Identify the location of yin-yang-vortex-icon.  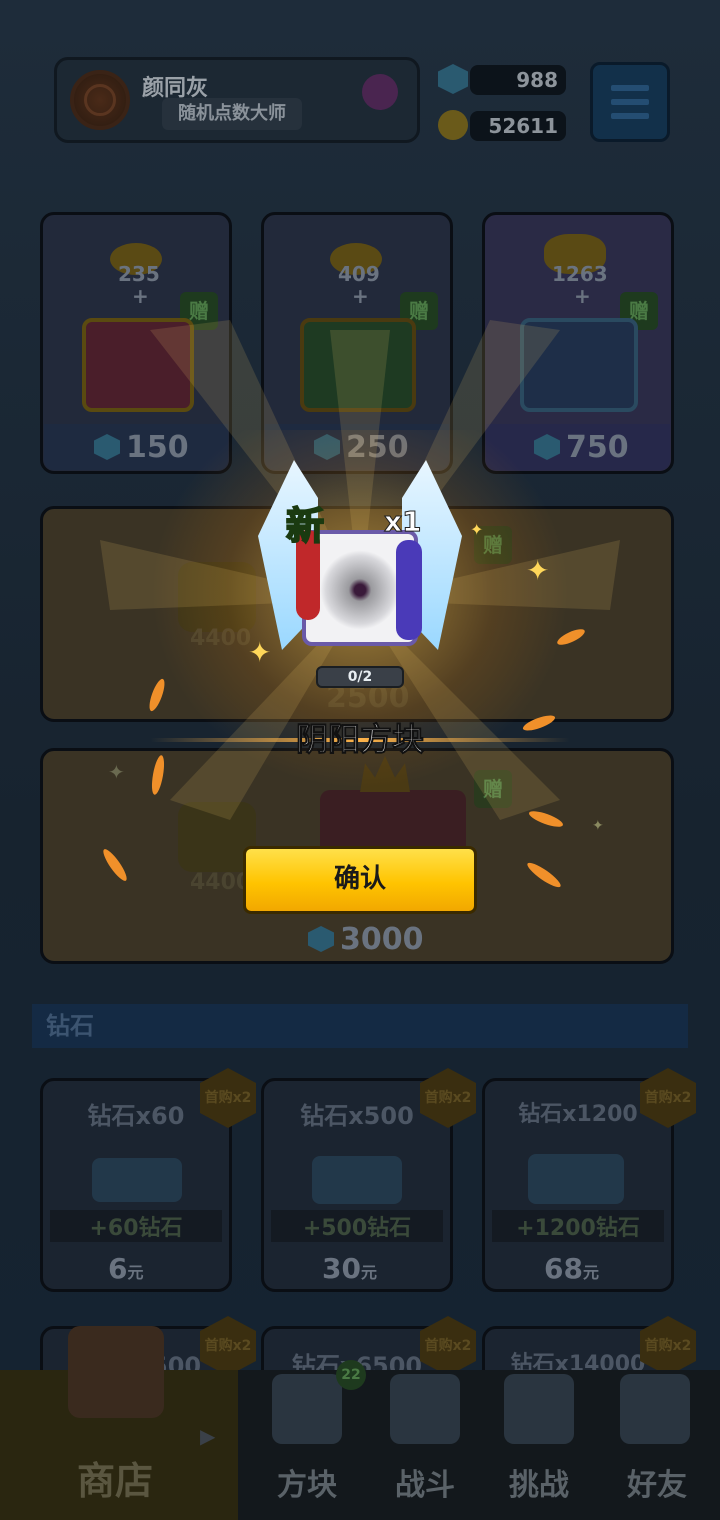
(360, 590).